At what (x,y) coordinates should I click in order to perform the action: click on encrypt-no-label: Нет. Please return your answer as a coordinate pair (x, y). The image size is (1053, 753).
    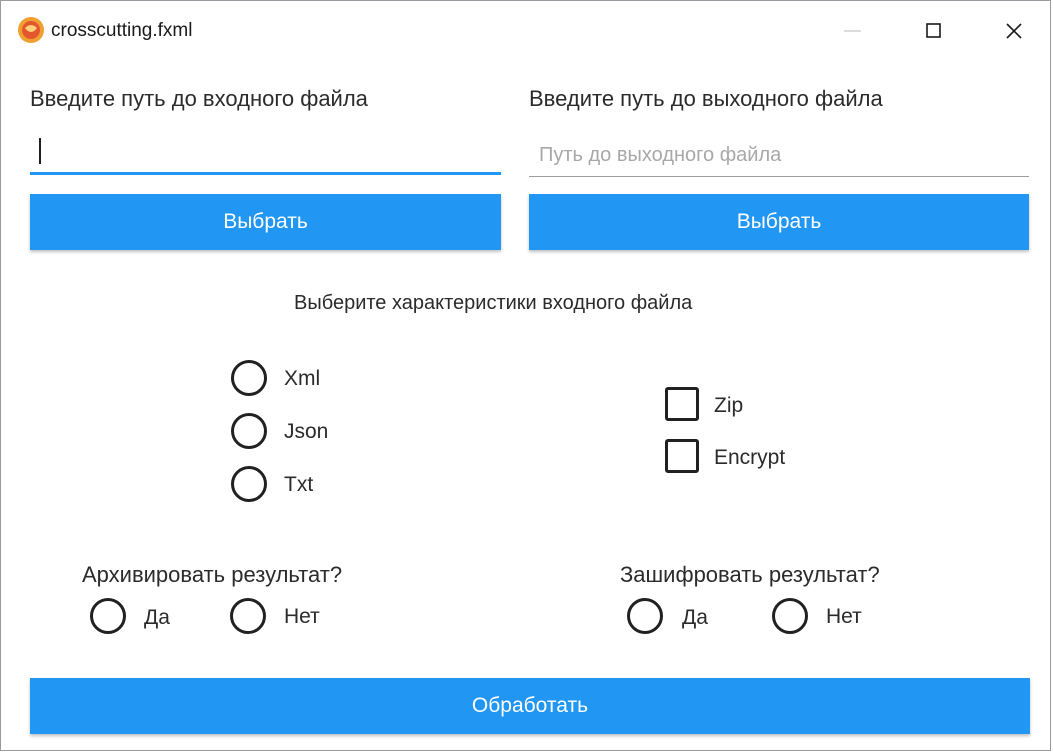
    Looking at the image, I should click on (844, 616).